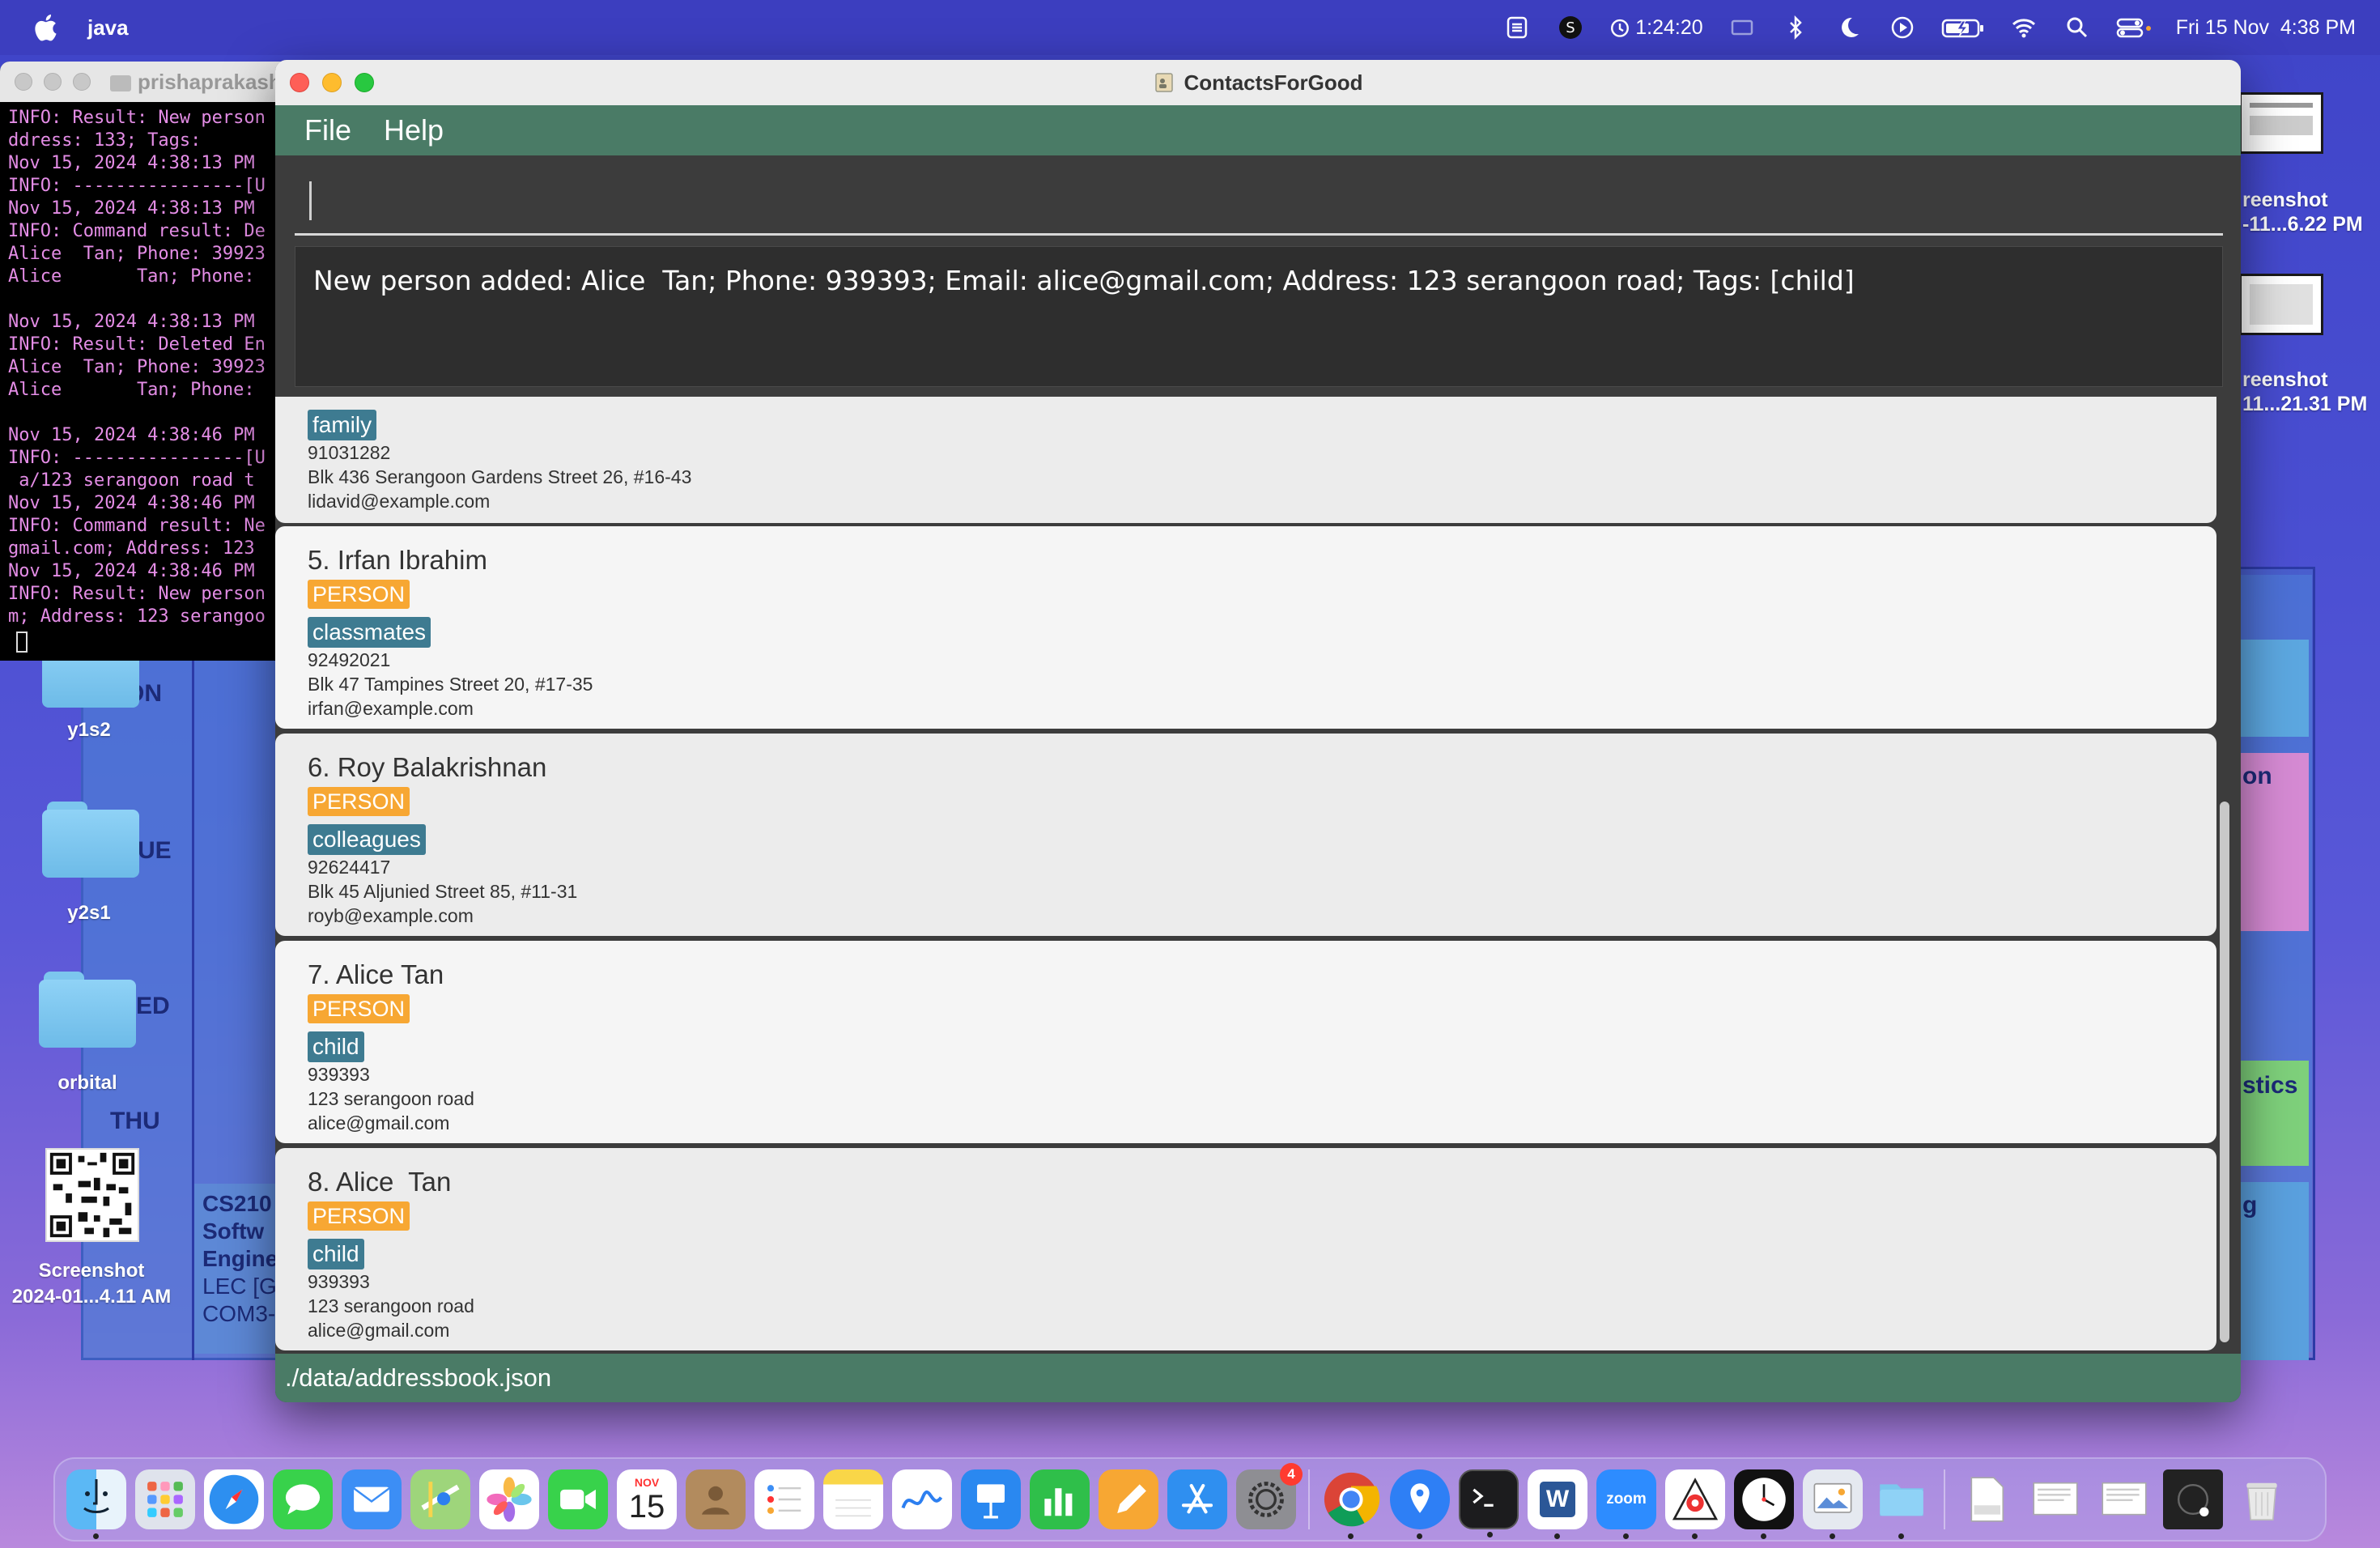  I want to click on numbers-icon, so click(1060, 1499).